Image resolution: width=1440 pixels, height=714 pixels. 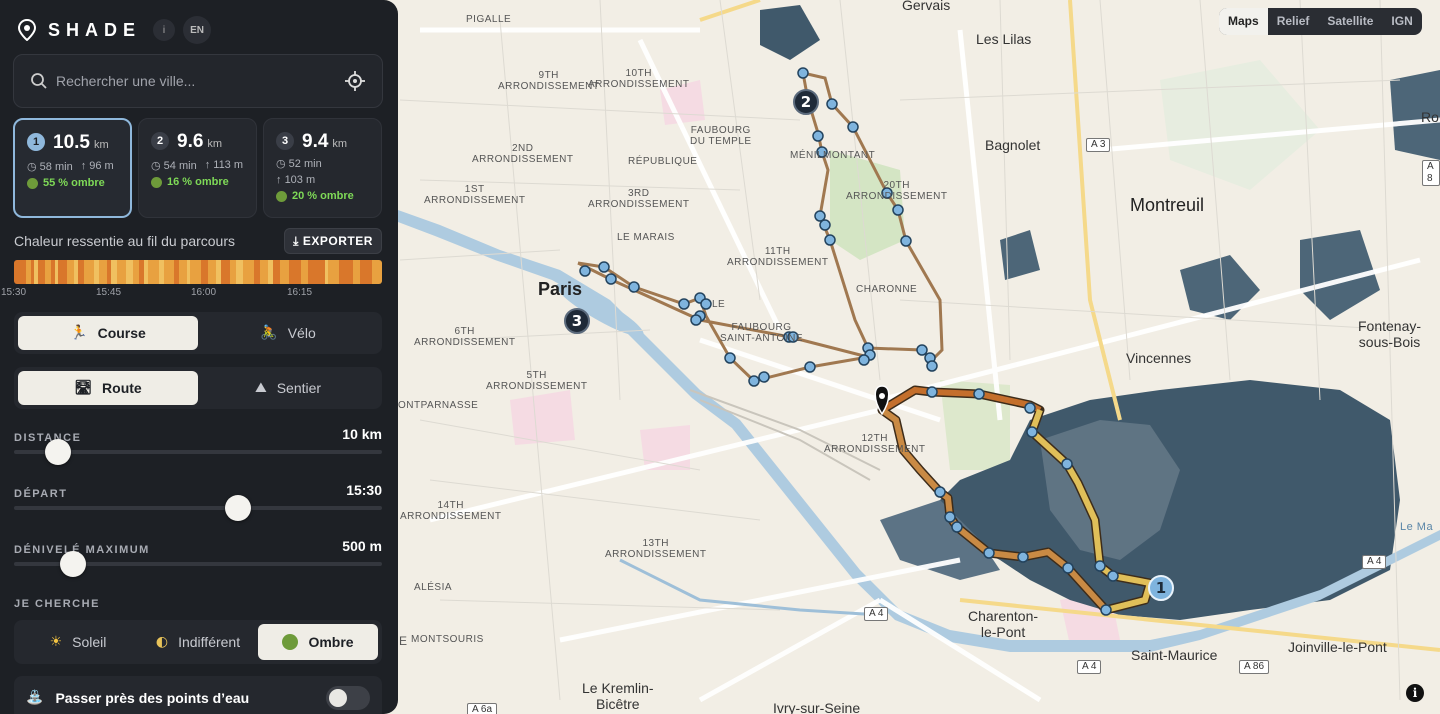 What do you see at coordinates (301, 333) in the screenshot?
I see `activity-velo-label: Vélo` at bounding box center [301, 333].